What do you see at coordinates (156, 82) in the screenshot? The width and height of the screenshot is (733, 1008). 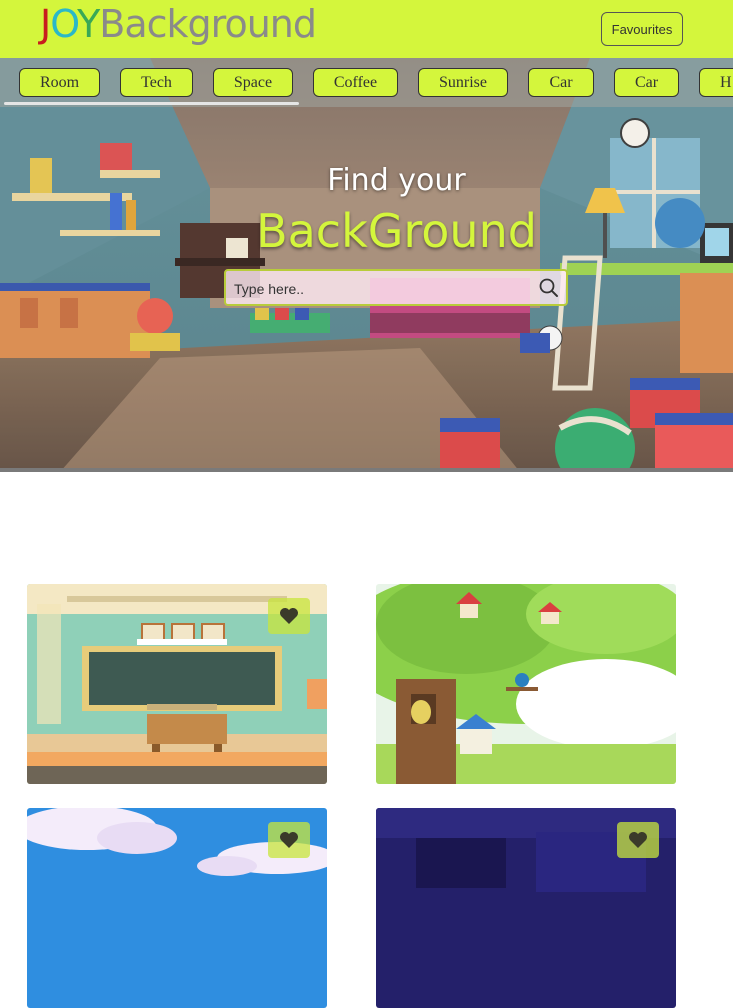 I see `category-tech: Tech` at bounding box center [156, 82].